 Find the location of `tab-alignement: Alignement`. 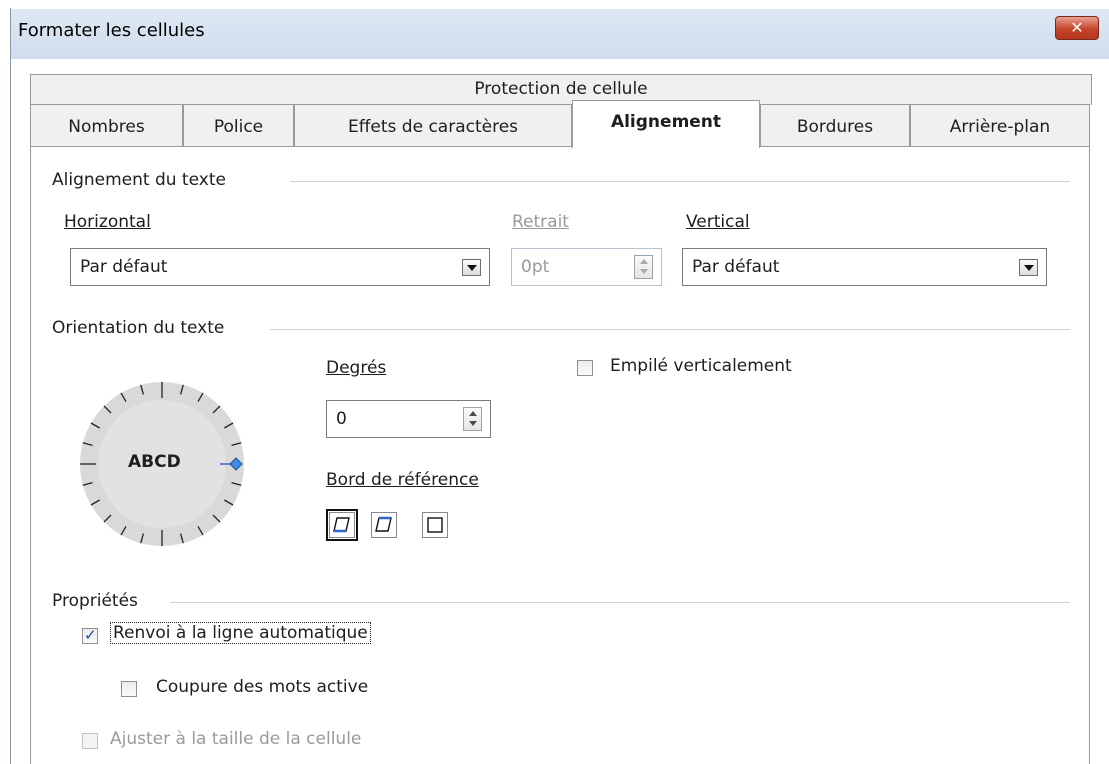

tab-alignement: Alignement is located at coordinates (666, 124).